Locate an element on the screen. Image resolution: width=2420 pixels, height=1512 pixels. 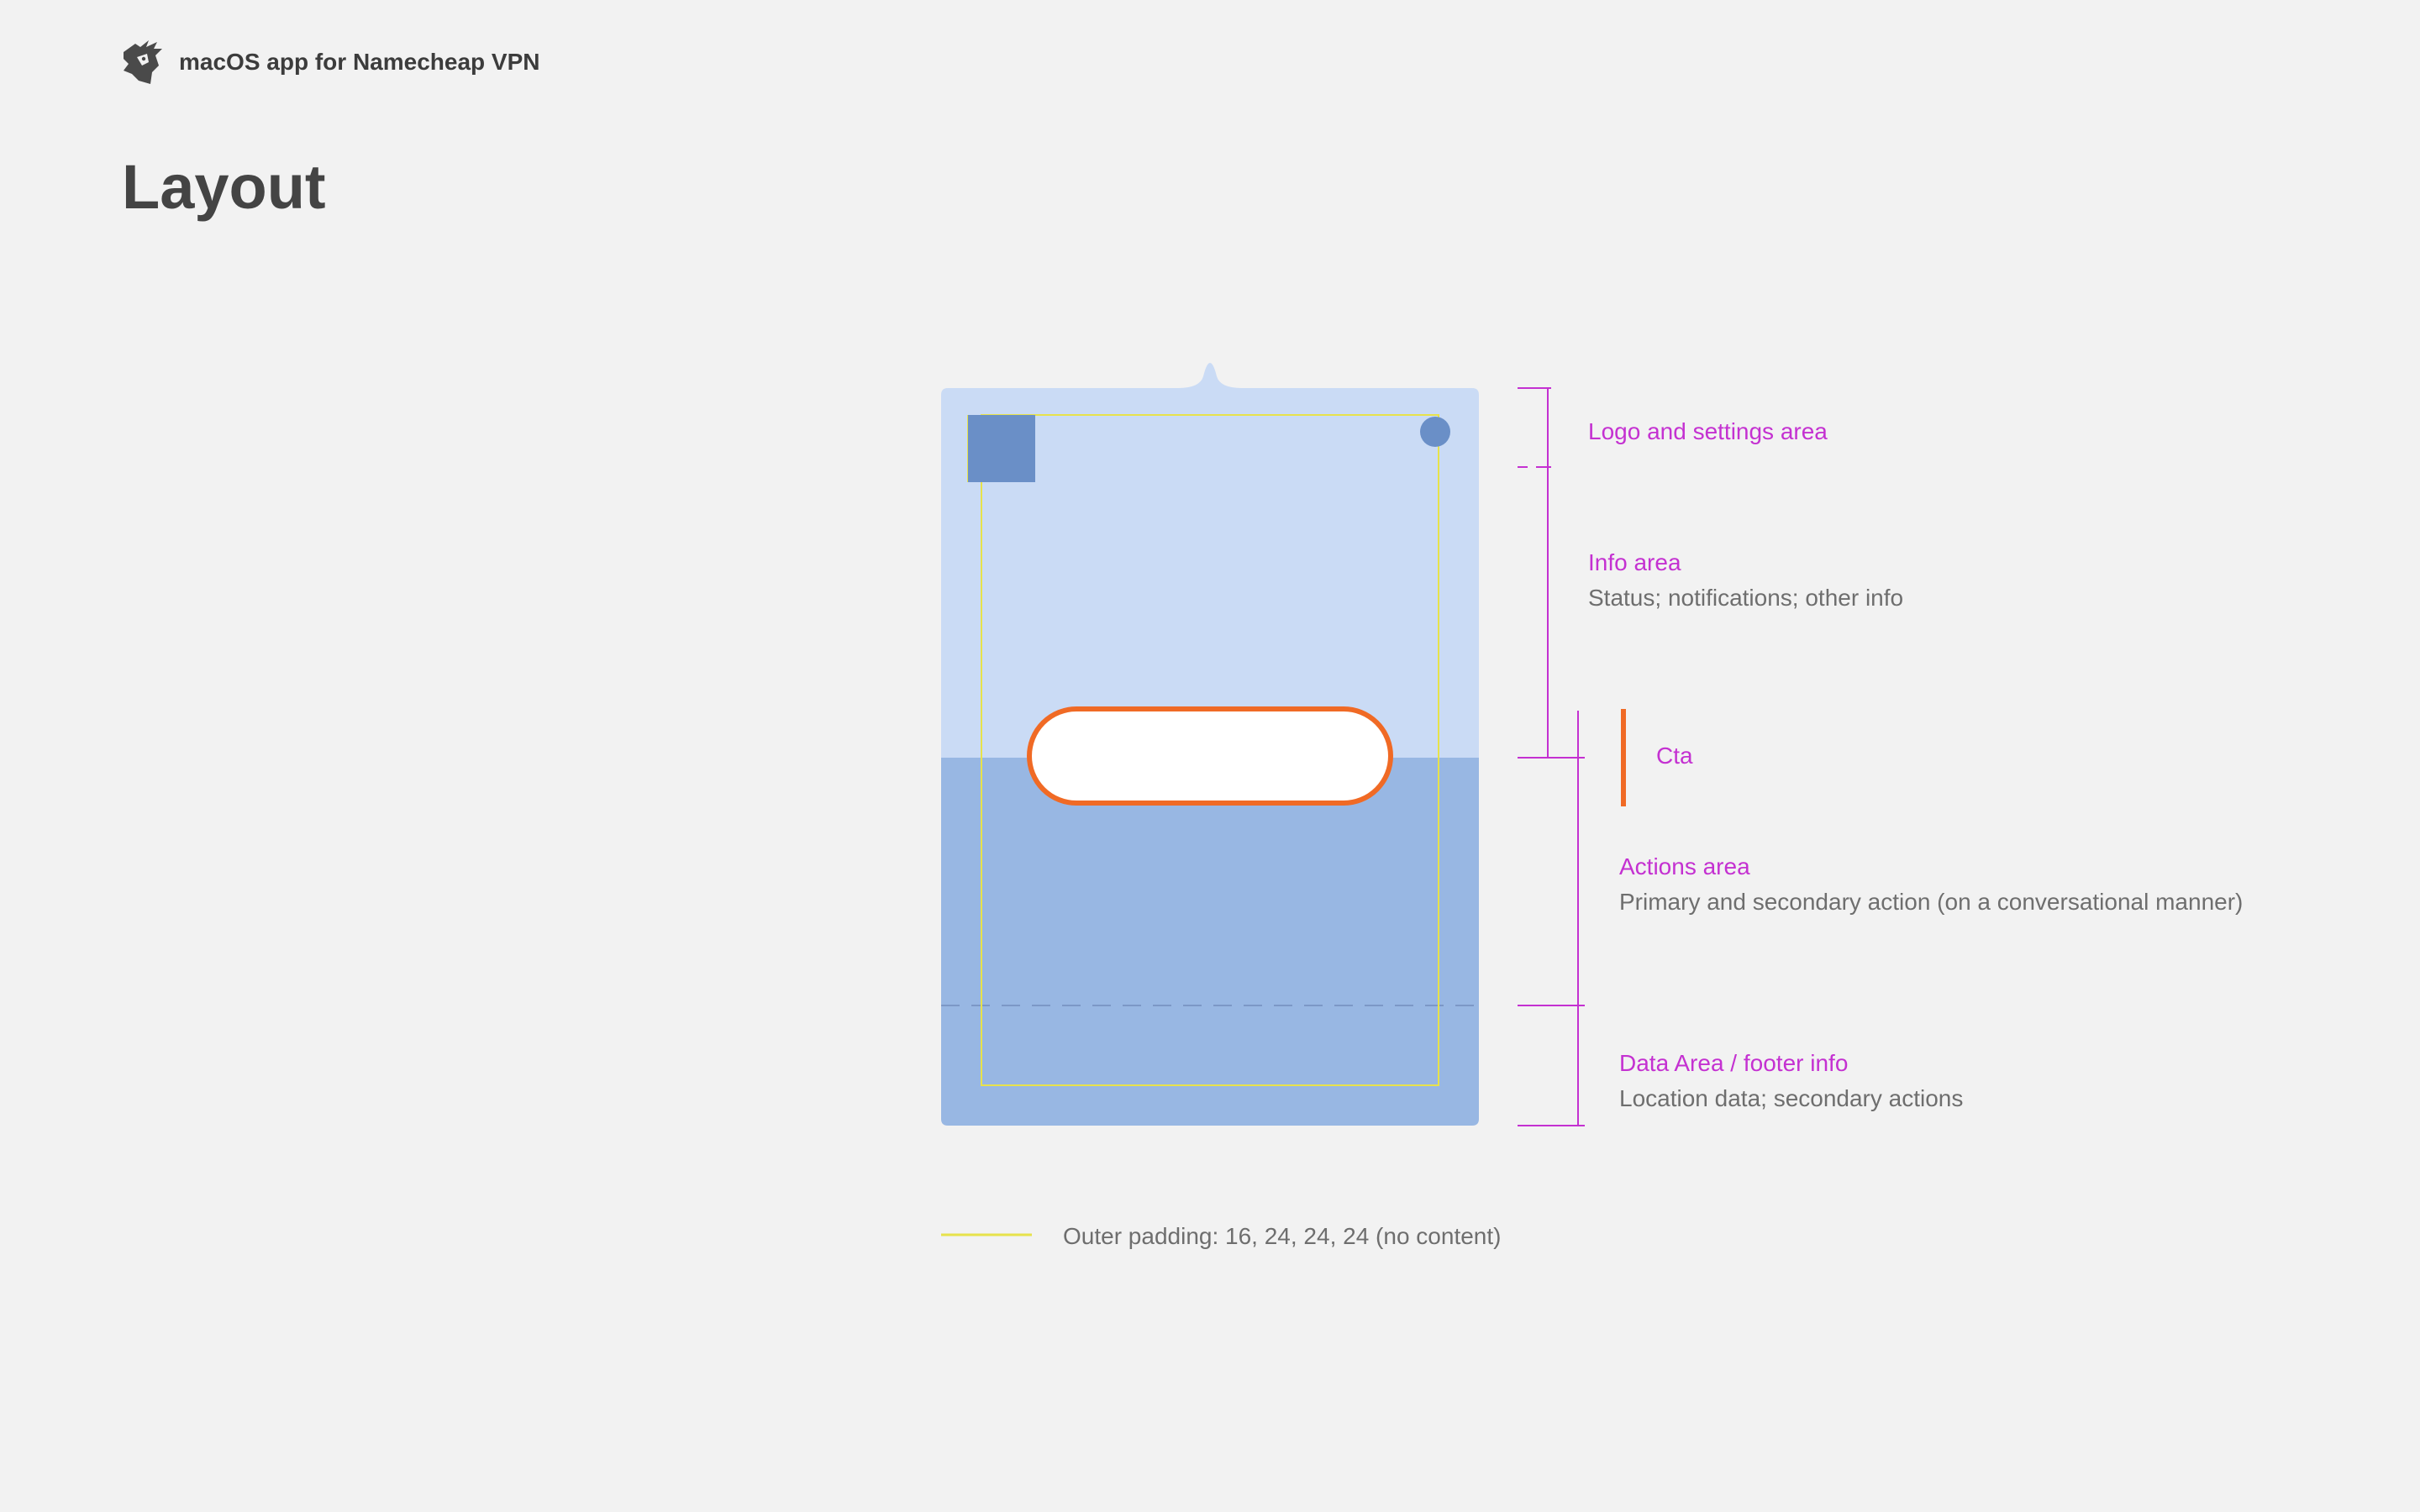
desc-info-area: Status; notifications; other info is located at coordinates (1746, 598).